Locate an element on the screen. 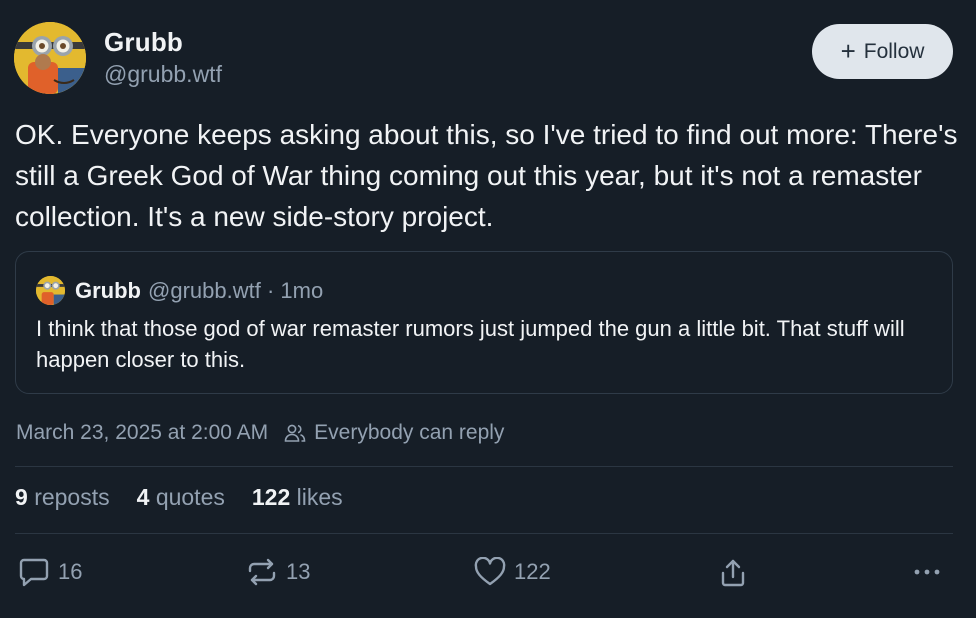 The image size is (976, 618). likes-stat: 122 likes is located at coordinates (297, 497).